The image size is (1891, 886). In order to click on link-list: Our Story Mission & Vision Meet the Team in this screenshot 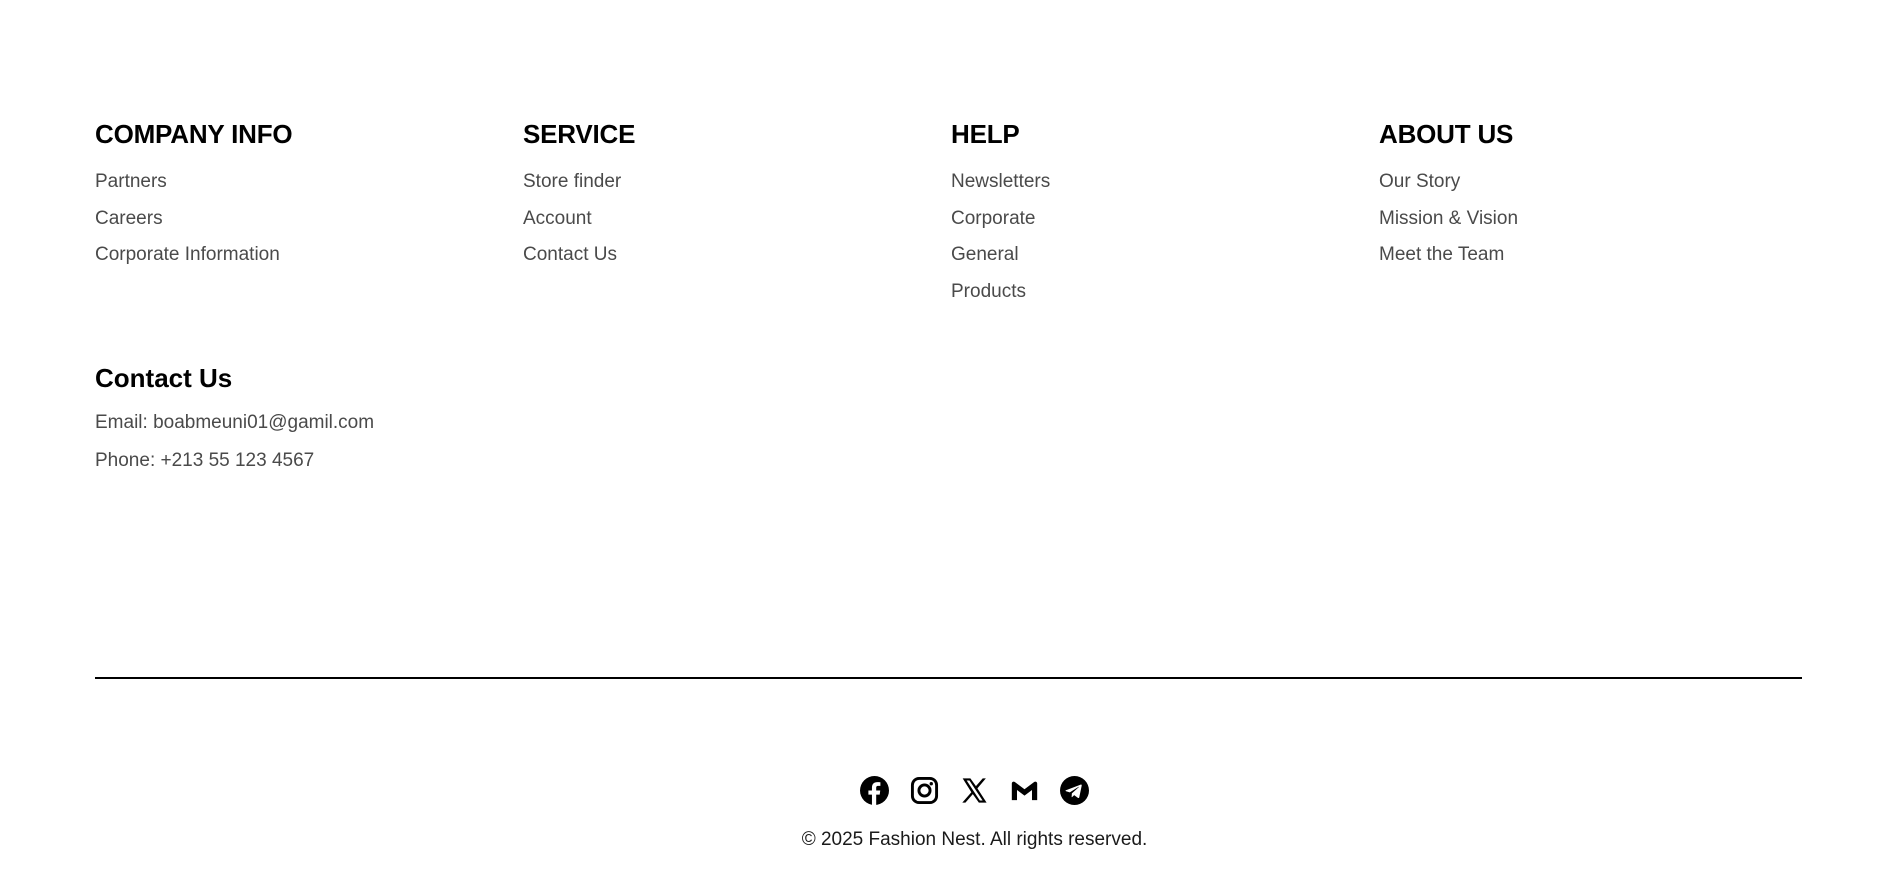, I will do `click(1593, 219)`.